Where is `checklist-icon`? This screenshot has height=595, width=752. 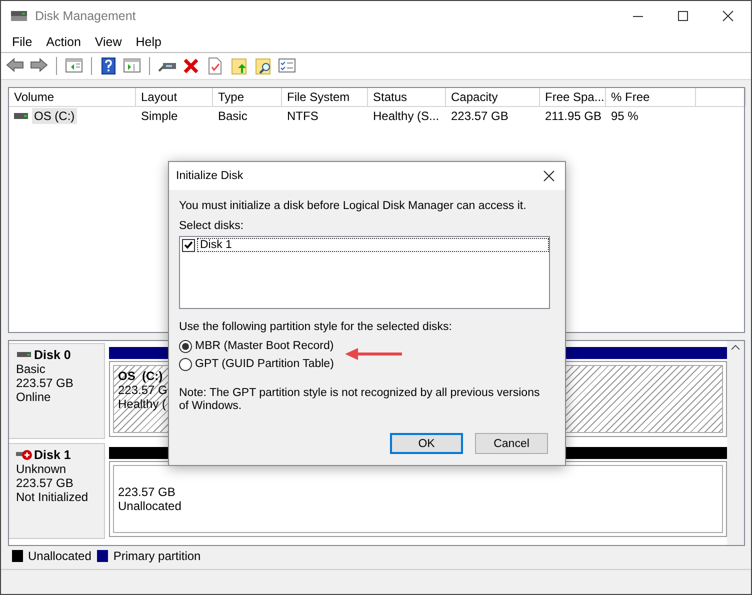 checklist-icon is located at coordinates (287, 65).